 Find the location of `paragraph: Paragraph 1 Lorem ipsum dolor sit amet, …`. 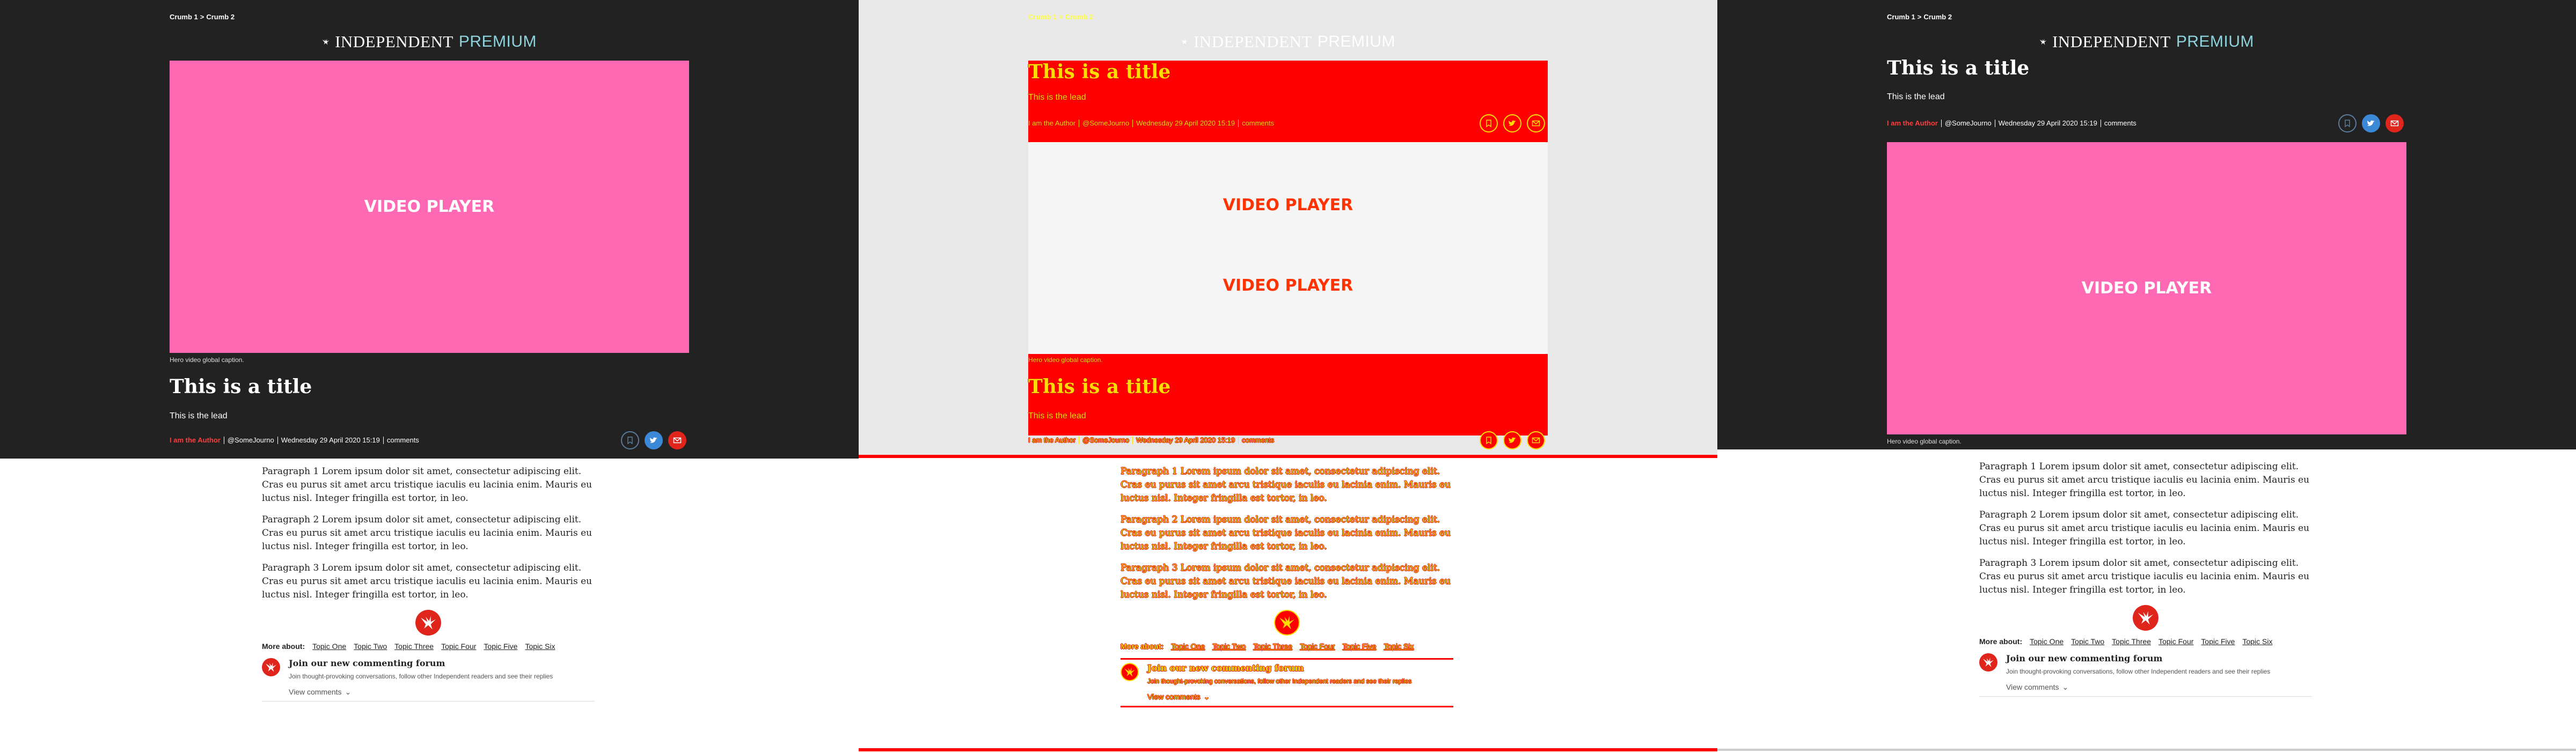

paragraph: Paragraph 1 Lorem ipsum dolor sit amet, … is located at coordinates (2144, 480).